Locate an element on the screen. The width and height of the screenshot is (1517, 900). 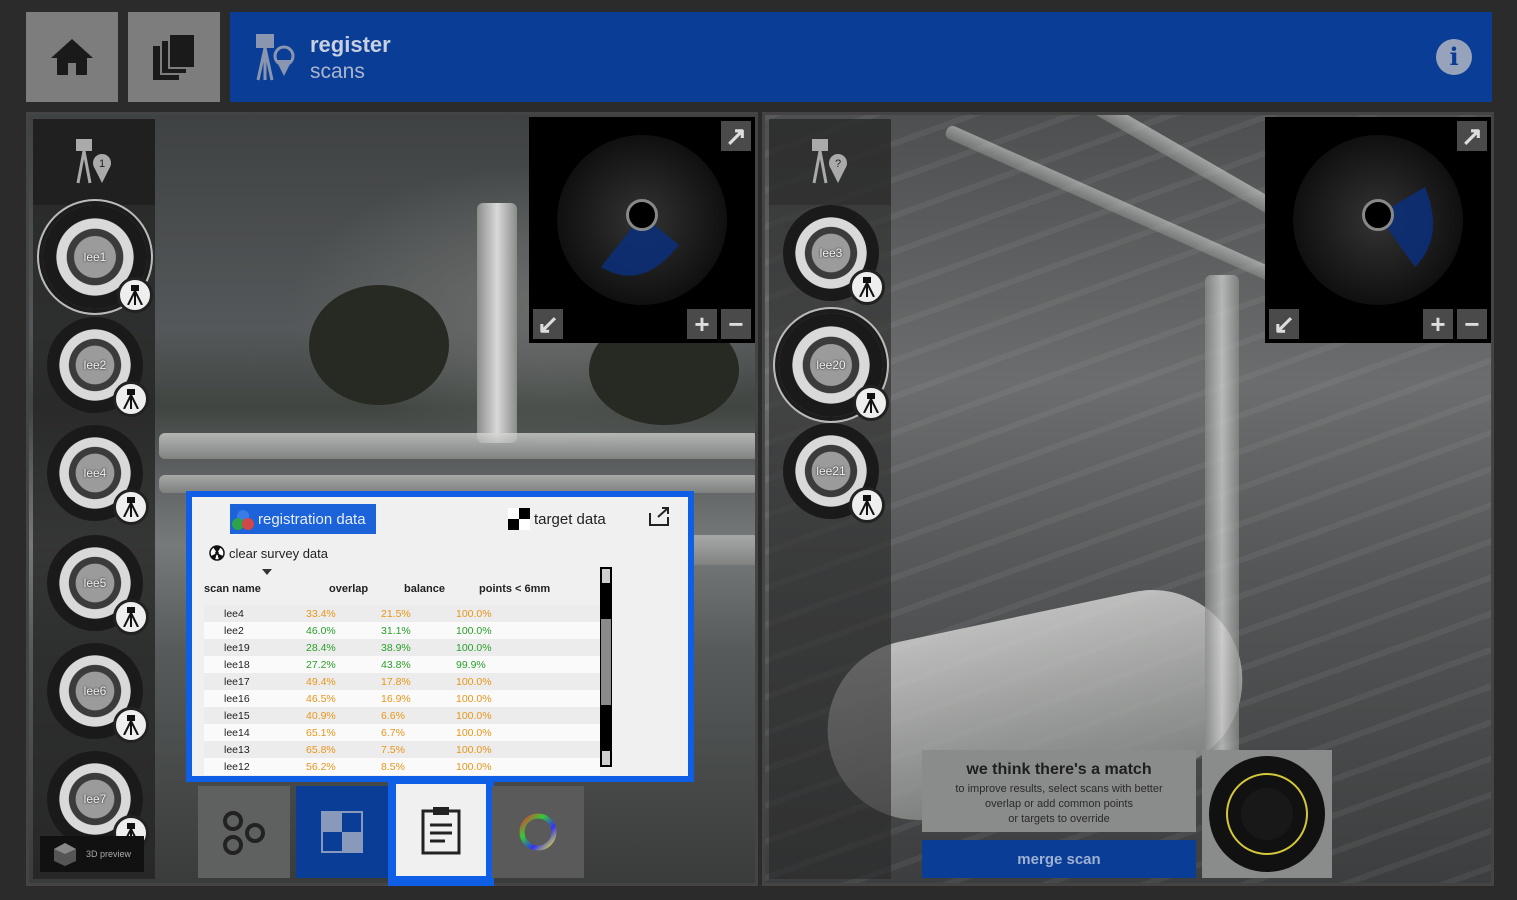
right-minimap: ↗ ↙ + − is located at coordinates (1378, 230).